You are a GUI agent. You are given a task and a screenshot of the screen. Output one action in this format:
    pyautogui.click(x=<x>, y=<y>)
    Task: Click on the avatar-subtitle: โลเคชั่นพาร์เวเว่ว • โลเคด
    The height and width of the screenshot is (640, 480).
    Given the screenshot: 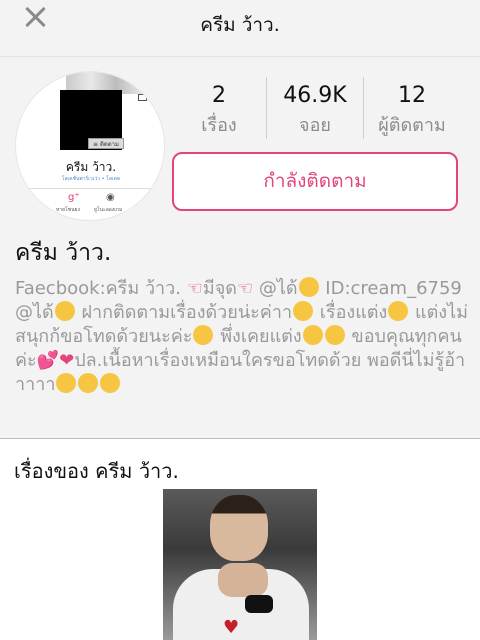 What is the action you would take?
    pyautogui.click(x=91, y=179)
    